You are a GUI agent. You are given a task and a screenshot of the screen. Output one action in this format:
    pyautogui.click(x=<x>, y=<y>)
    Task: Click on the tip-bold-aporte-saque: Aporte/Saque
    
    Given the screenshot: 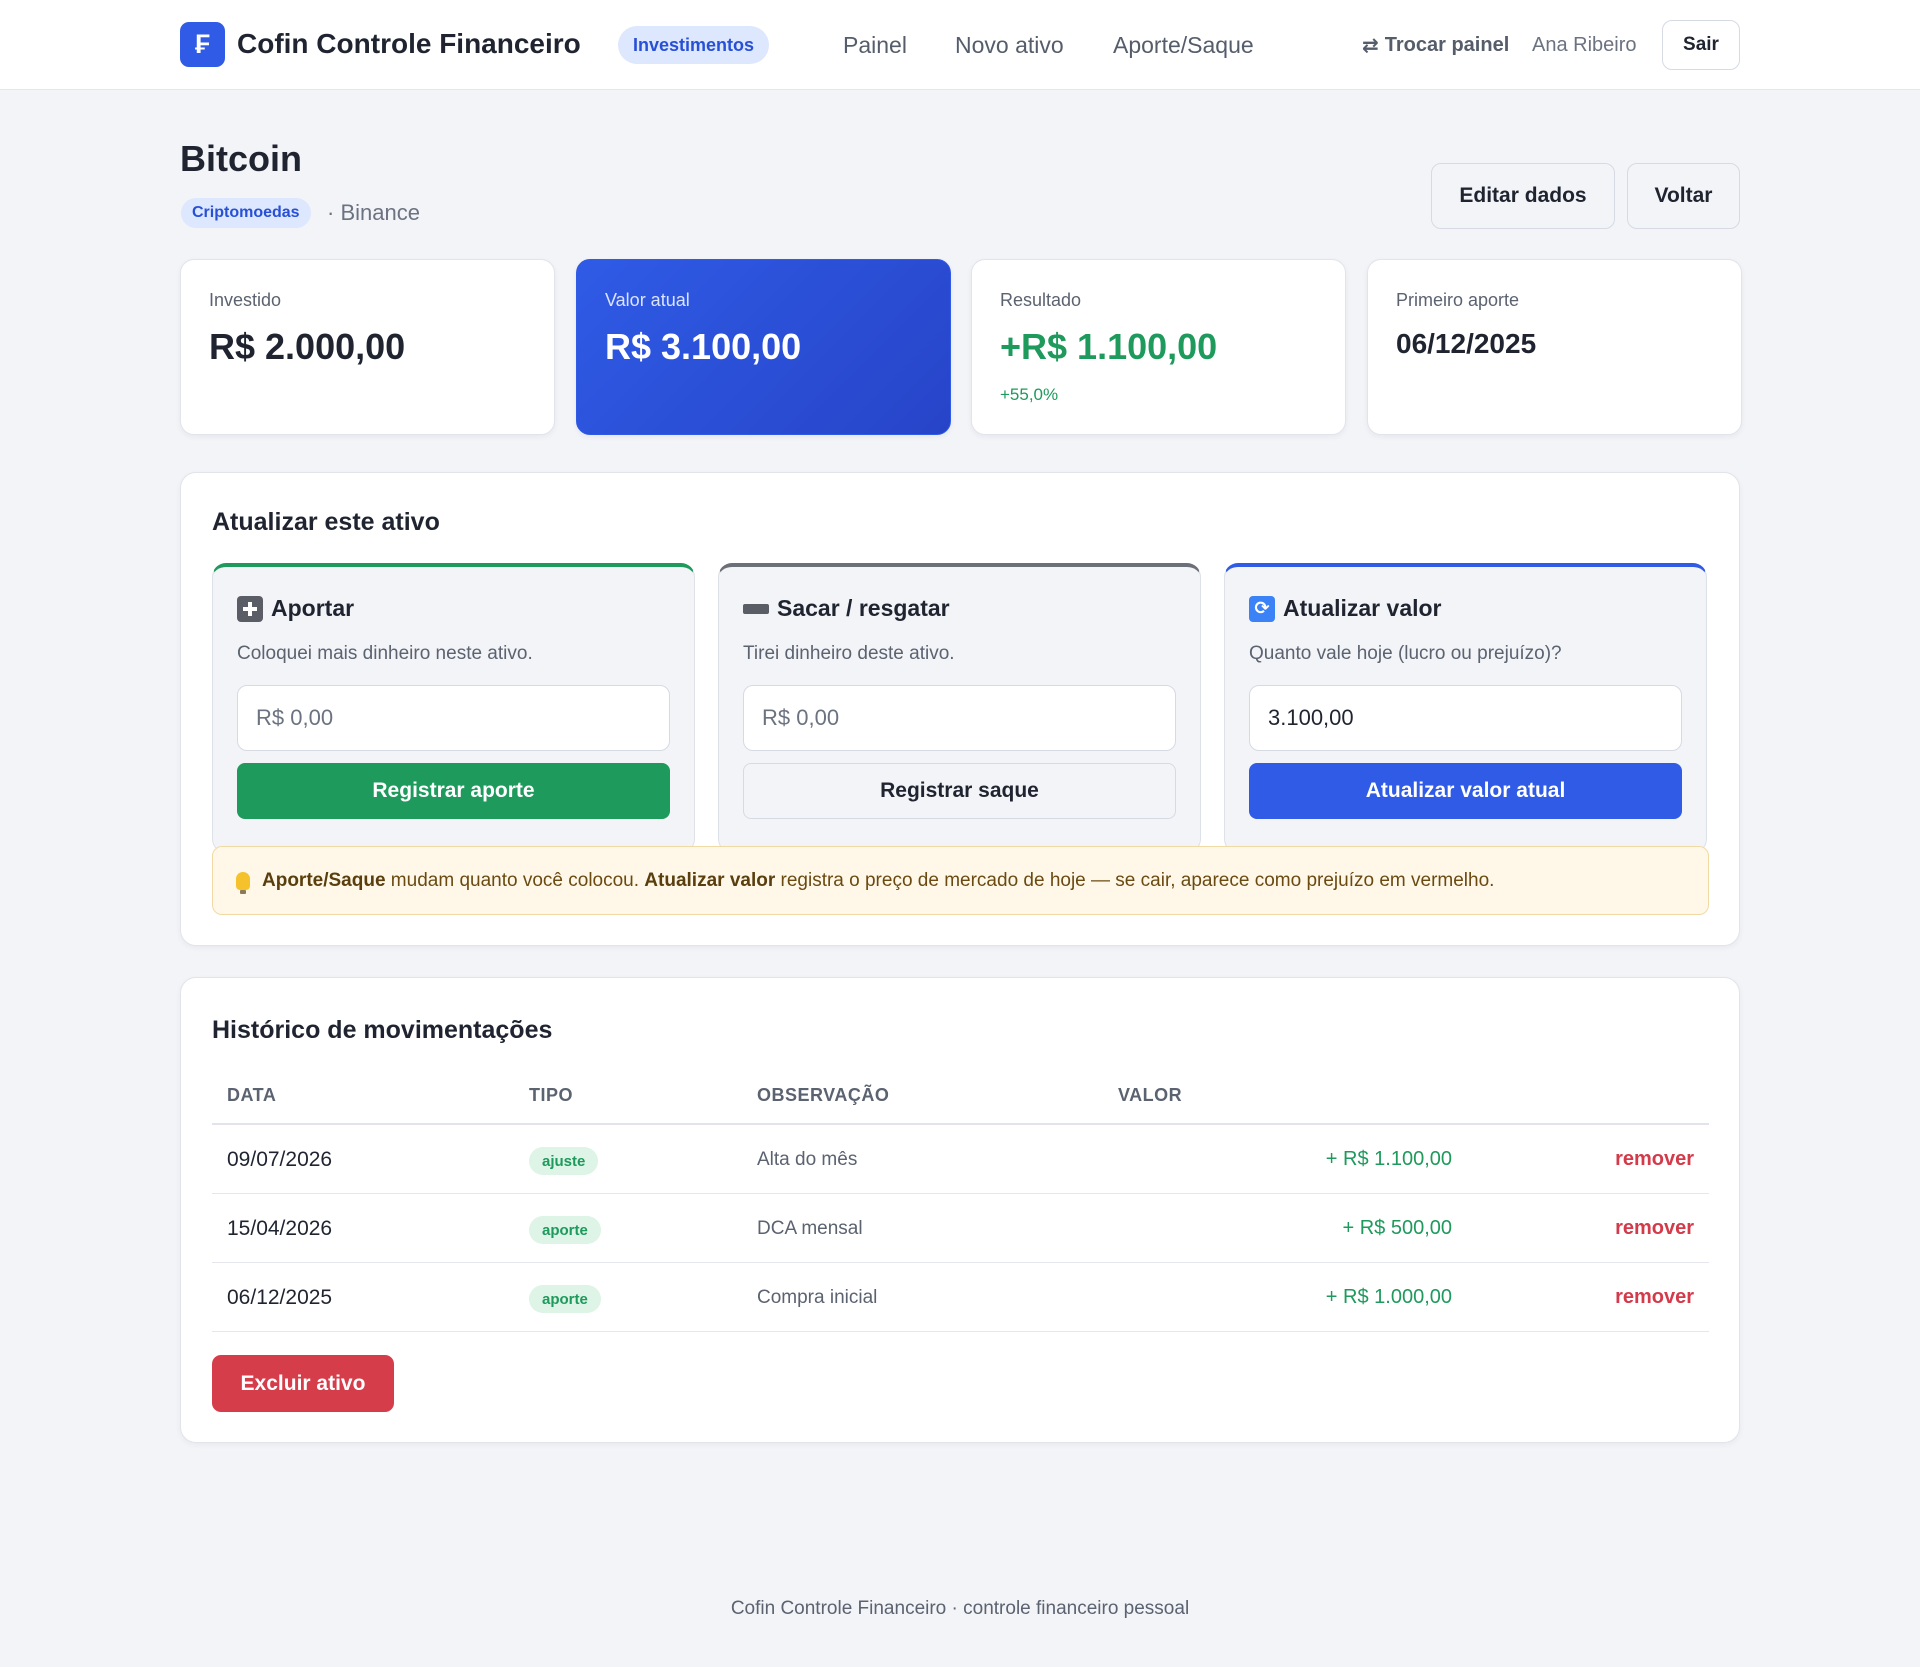 What is the action you would take?
    pyautogui.click(x=324, y=880)
    